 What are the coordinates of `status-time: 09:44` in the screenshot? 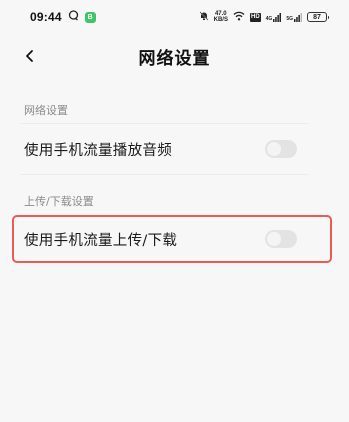 It's located at (46, 17).